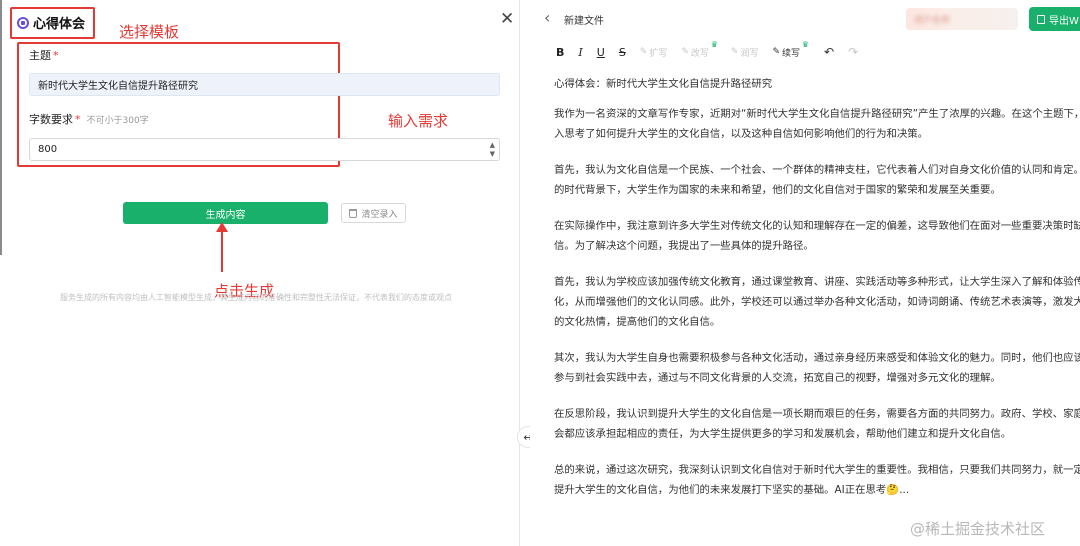  I want to click on expand-label: 扩写, so click(658, 53).